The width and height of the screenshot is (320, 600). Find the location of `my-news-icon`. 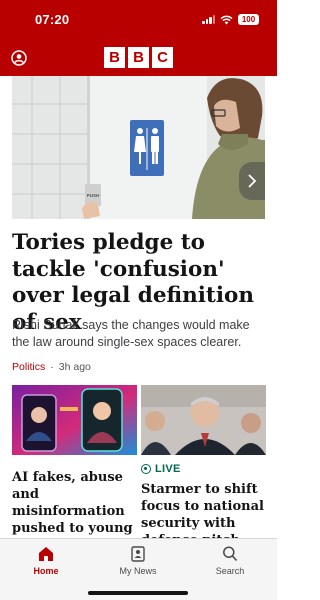

my-news-icon is located at coordinates (138, 554).